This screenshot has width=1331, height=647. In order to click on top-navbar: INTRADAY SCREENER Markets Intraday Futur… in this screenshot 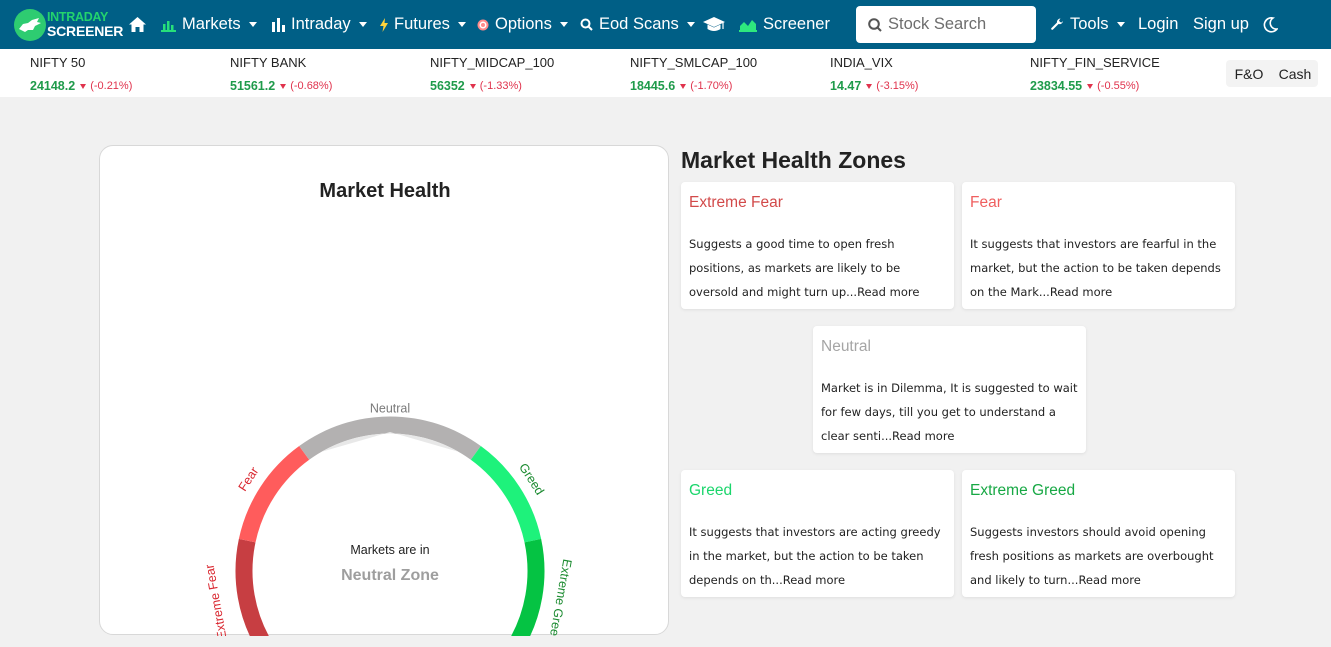, I will do `click(665, 24)`.